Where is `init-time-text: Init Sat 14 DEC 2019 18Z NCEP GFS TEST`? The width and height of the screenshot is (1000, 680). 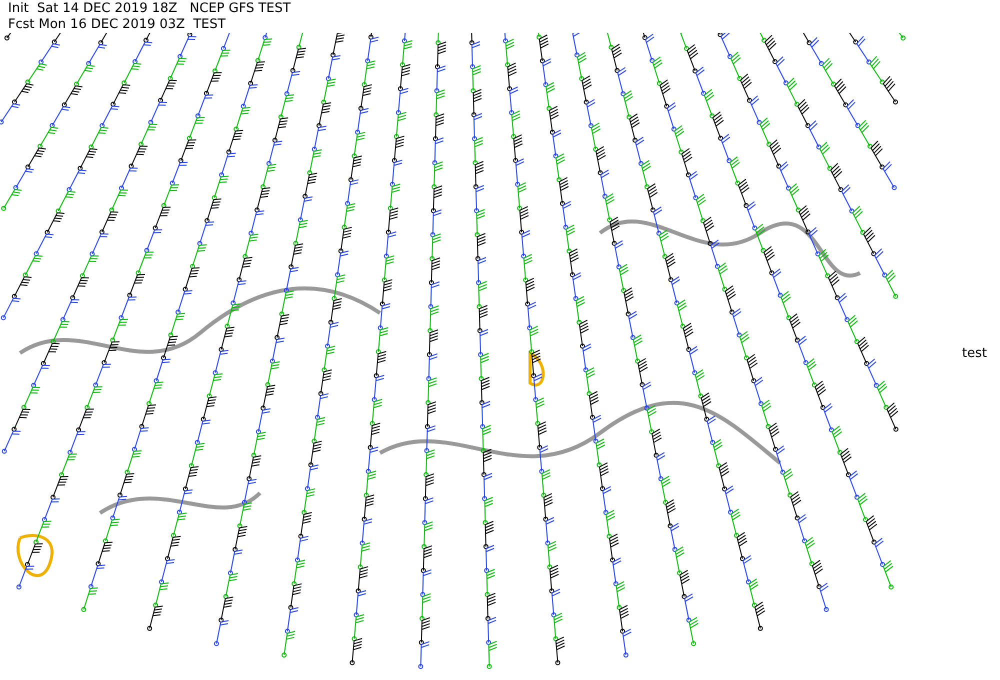 init-time-text: Init Sat 14 DEC 2019 18Z NCEP GFS TEST is located at coordinates (149, 9).